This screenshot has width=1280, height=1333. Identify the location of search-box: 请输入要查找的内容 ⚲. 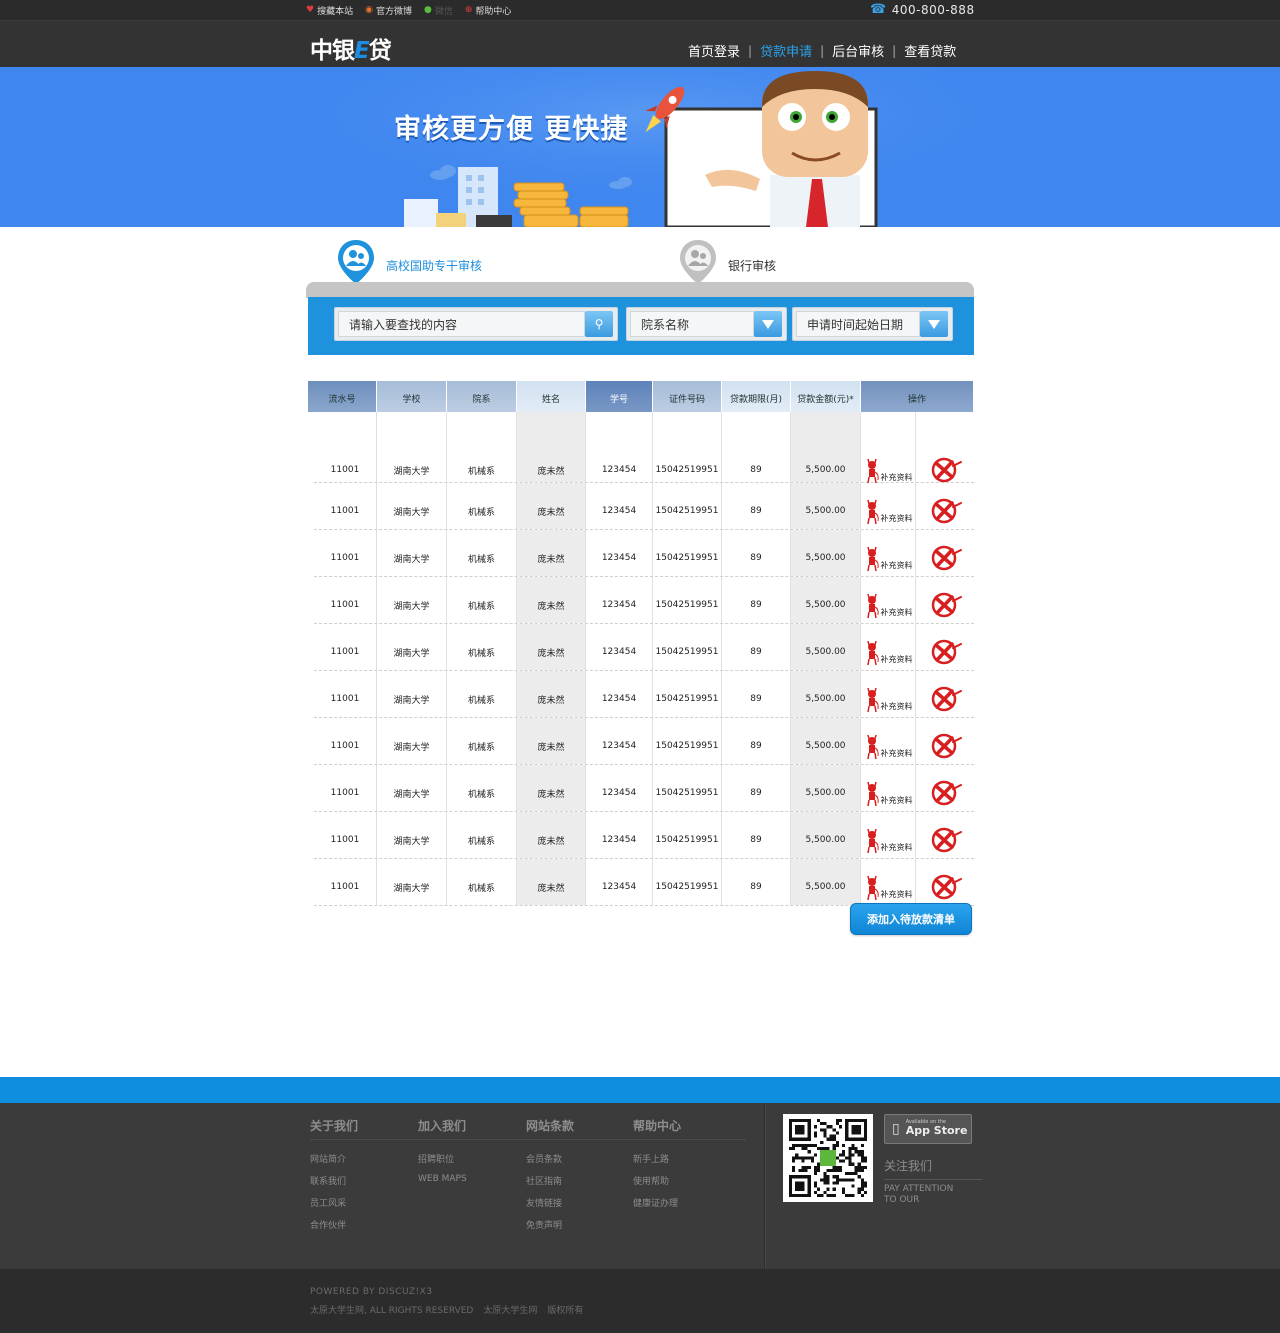
(476, 324).